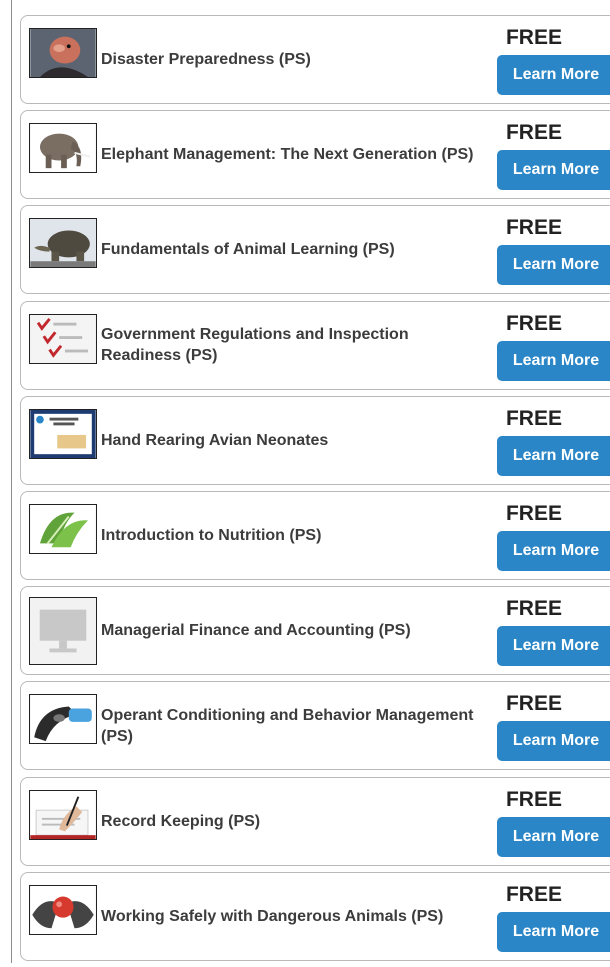 The width and height of the screenshot is (610, 967). I want to click on course-title: Disaster Preparedness (PS), so click(291, 59).